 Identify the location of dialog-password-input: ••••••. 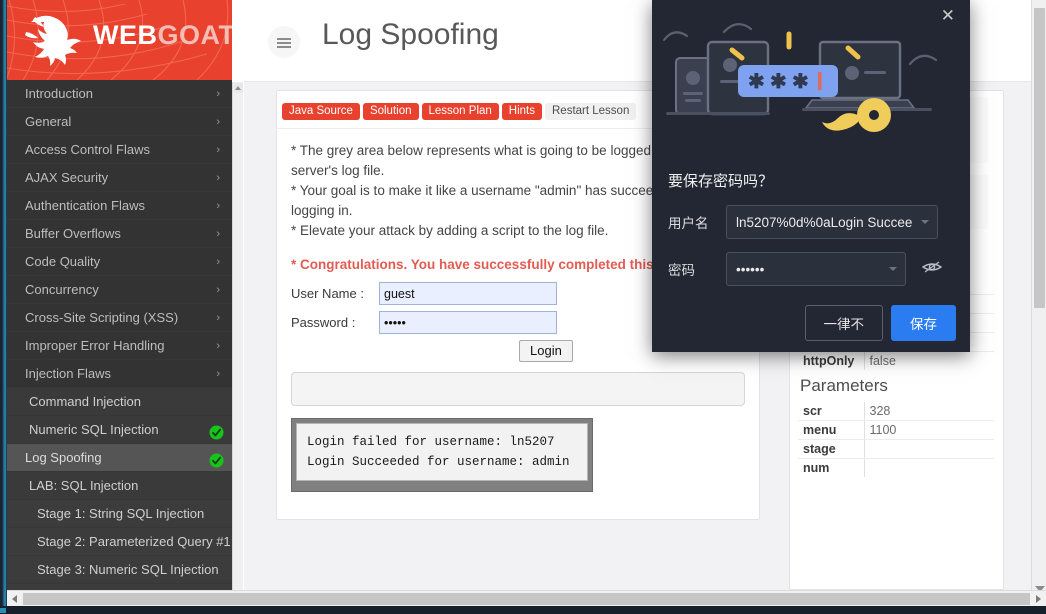
(816, 269).